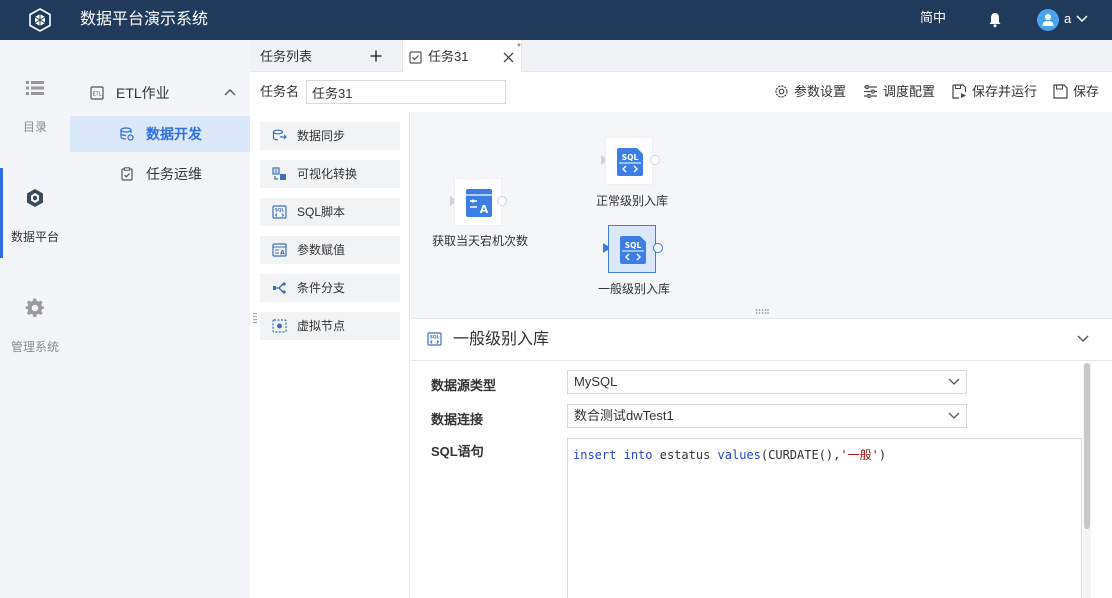  I want to click on rail-label: 数据平台, so click(34, 237).